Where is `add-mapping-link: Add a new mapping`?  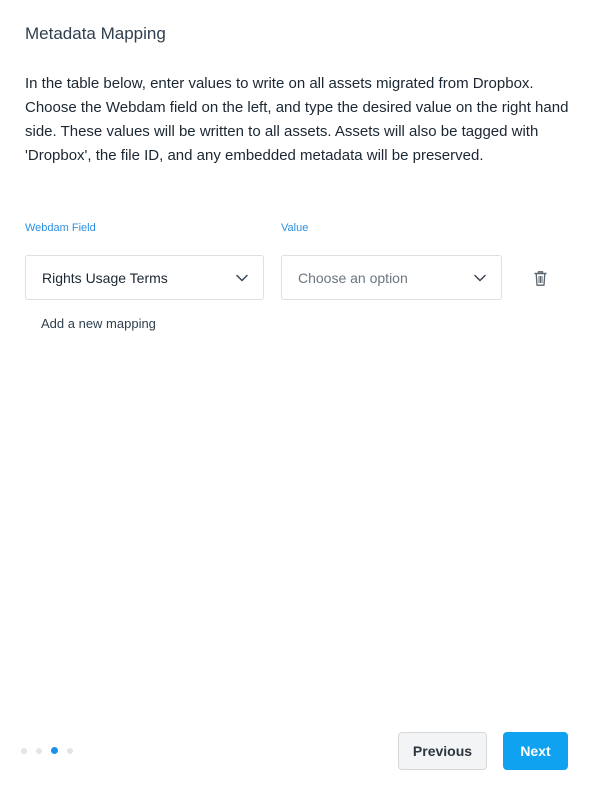 add-mapping-link: Add a new mapping is located at coordinates (98, 323).